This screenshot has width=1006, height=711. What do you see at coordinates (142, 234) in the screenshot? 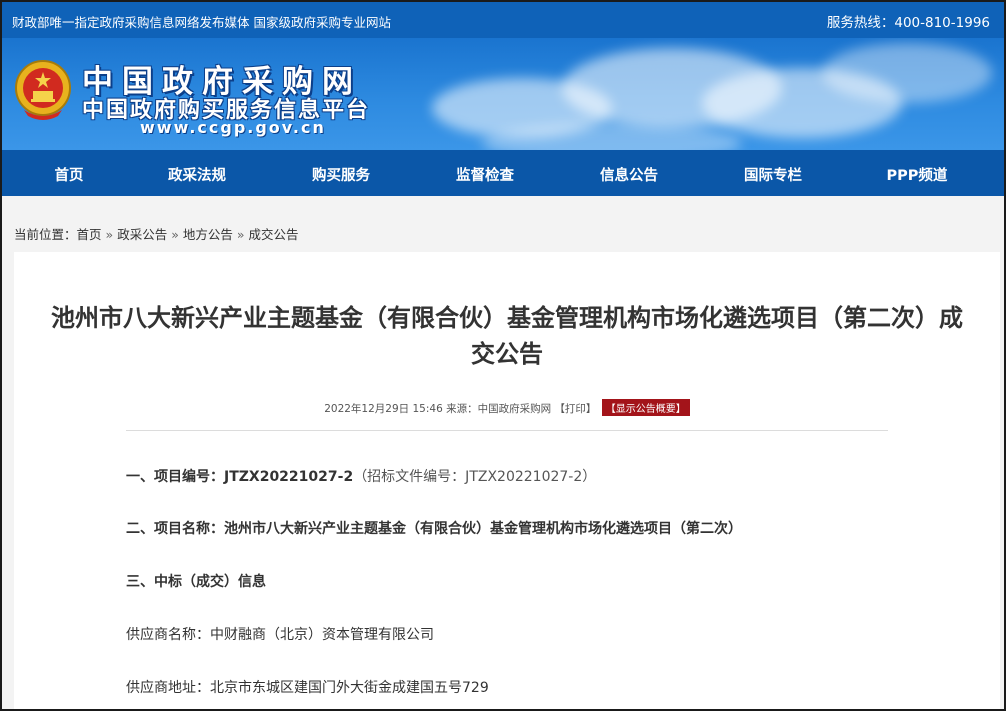
I see `breadcrumb-item-announcements: 政采公告` at bounding box center [142, 234].